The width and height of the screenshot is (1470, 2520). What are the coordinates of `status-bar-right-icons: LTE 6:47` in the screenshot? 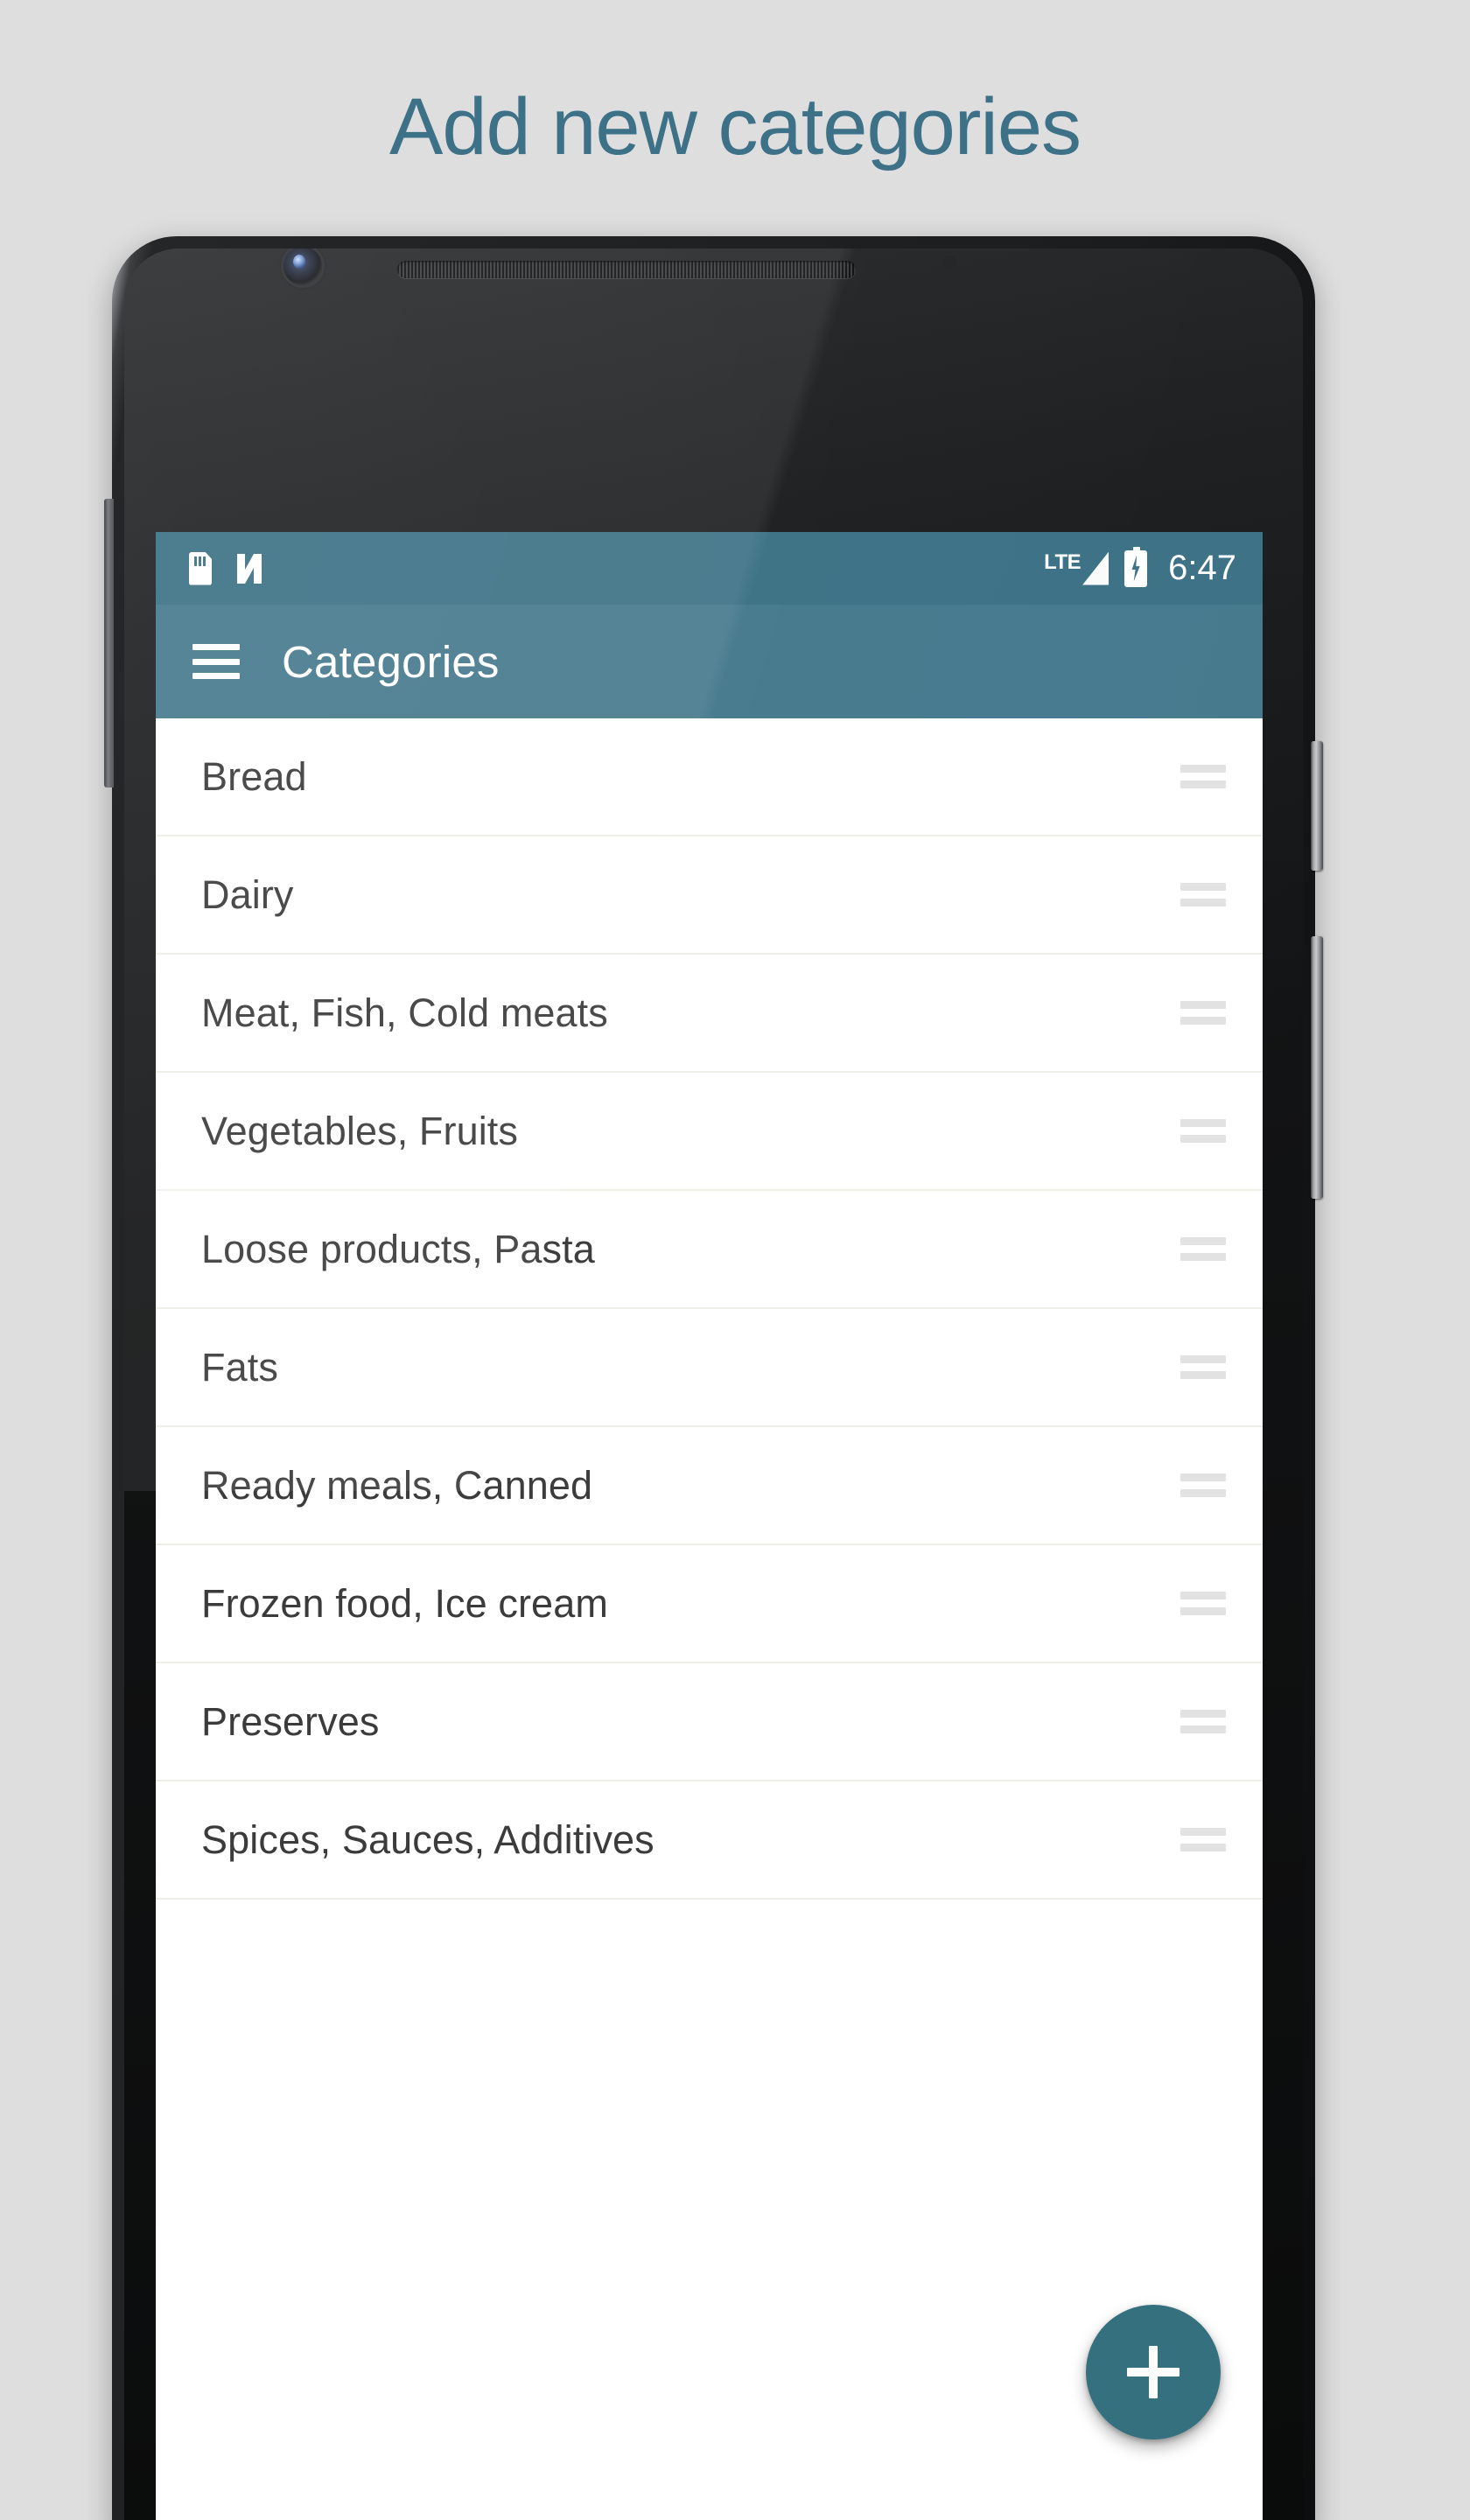 It's located at (1140, 567).